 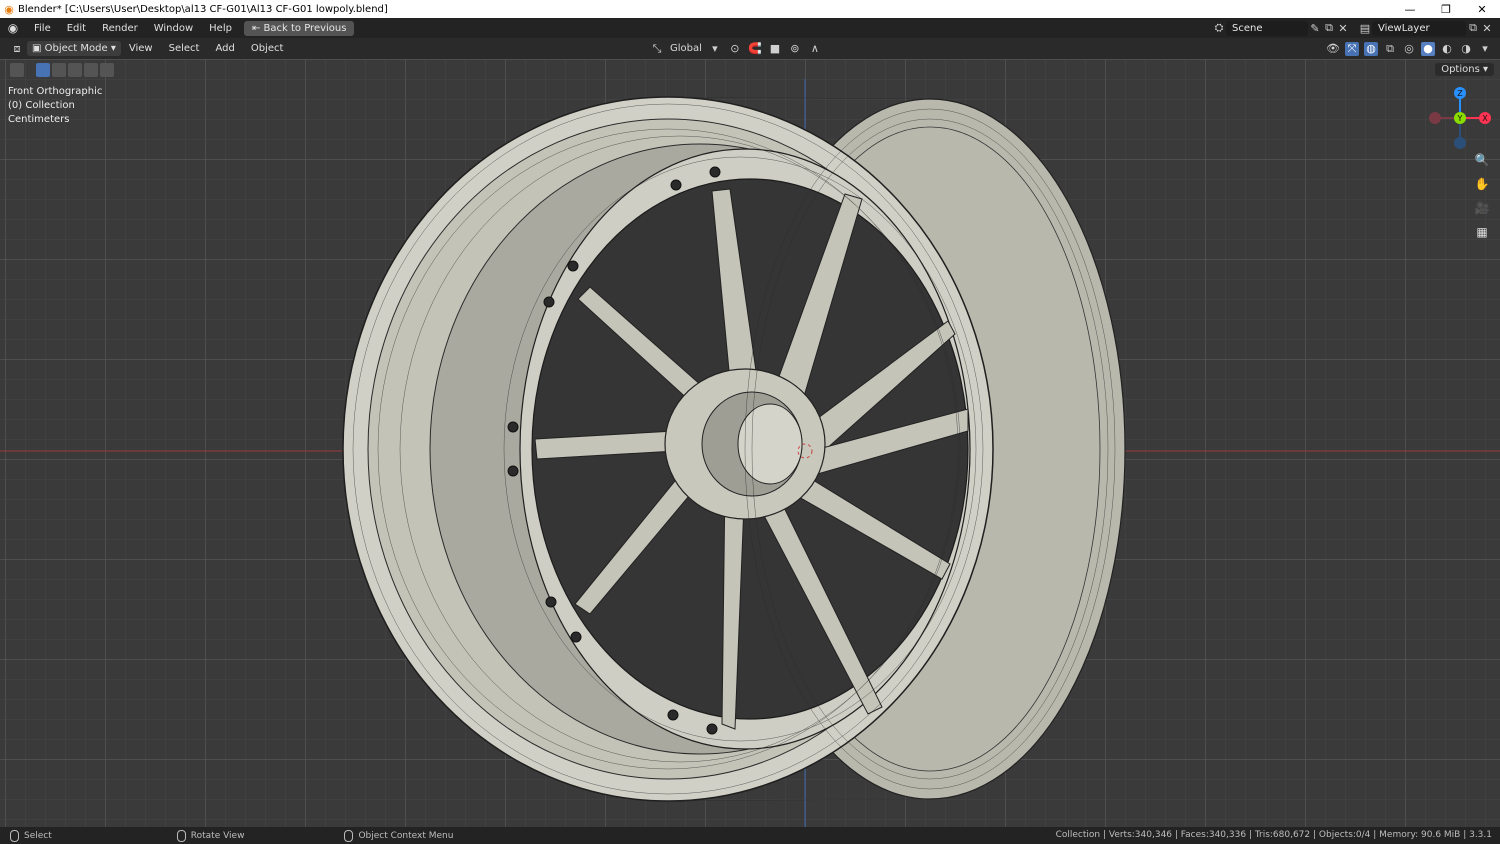 I want to click on menu-window: Window, so click(x=173, y=28).